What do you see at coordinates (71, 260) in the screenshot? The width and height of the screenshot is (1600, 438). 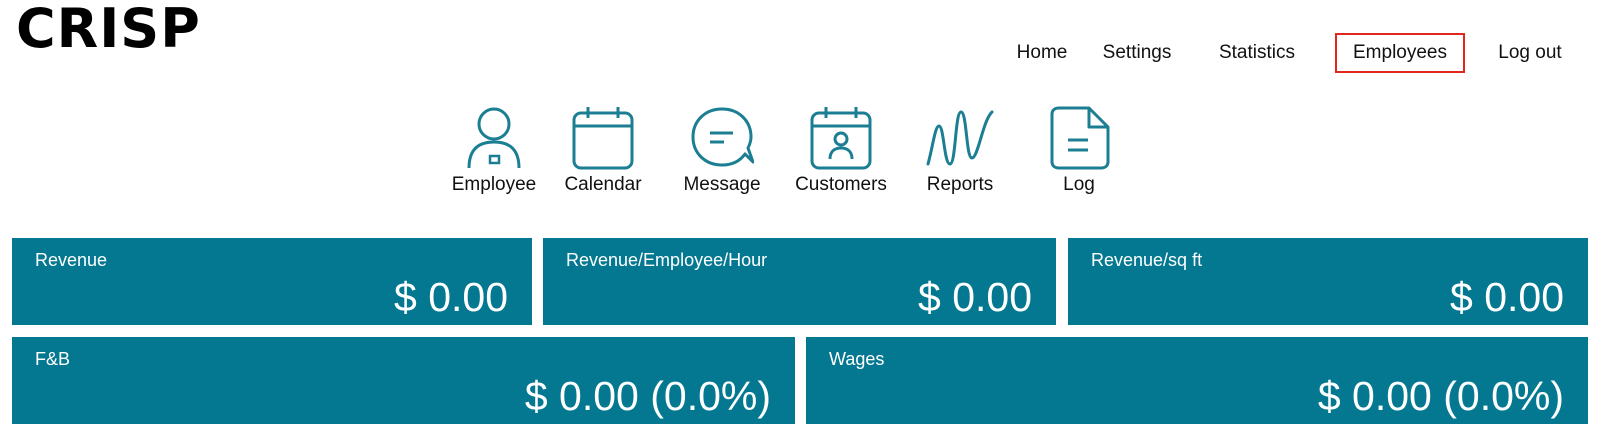 I see `card-title: Revenue` at bounding box center [71, 260].